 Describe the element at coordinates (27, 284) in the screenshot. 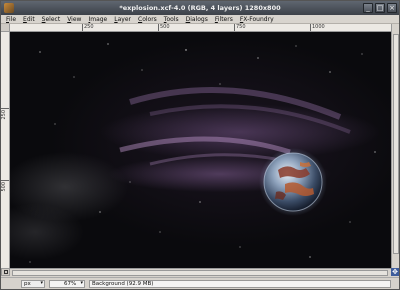

I see `unit-value: px` at that location.